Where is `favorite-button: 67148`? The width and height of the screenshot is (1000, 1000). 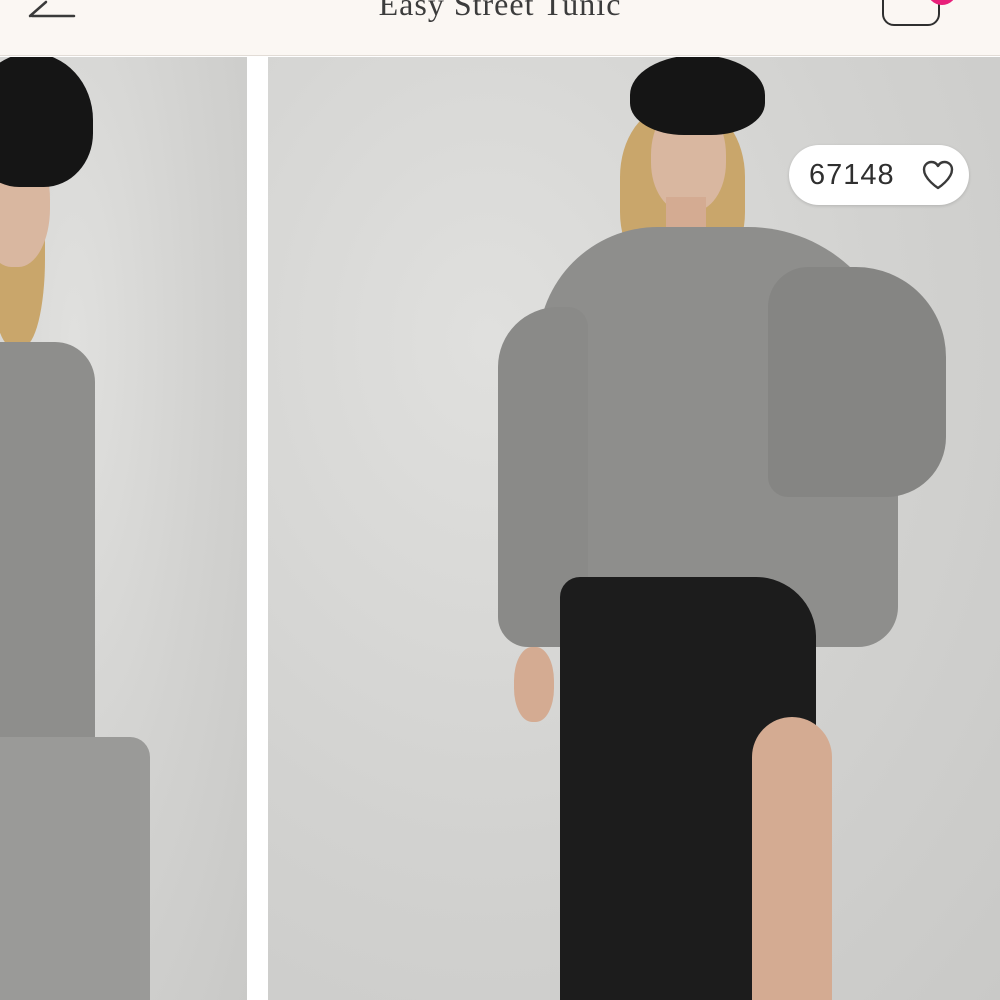 favorite-button: 67148 is located at coordinates (879, 175).